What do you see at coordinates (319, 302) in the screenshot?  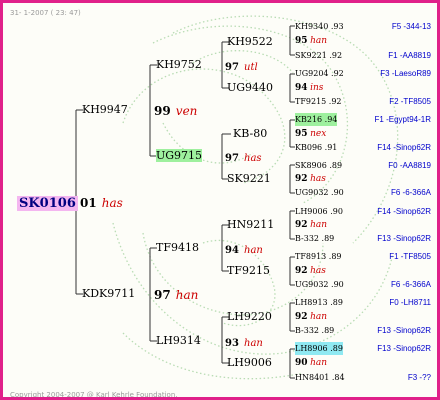 I see `leaf-name: LH8913 .89` at bounding box center [319, 302].